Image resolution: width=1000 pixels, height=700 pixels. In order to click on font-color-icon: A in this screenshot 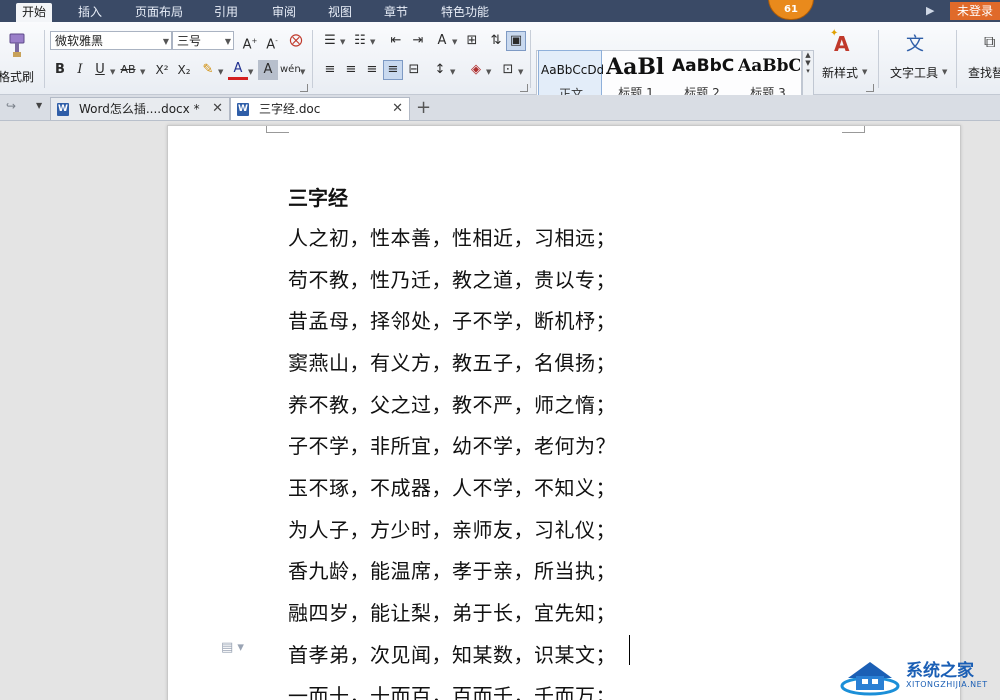, I will do `click(238, 70)`.